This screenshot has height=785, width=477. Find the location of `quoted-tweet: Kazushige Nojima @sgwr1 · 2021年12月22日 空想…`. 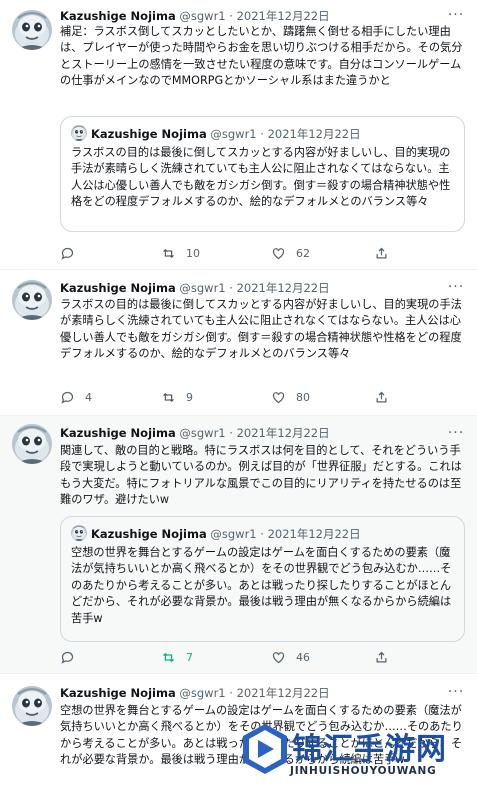

quoted-tweet: Kazushige Nojima @sgwr1 · 2021年12月22日 空想… is located at coordinates (262, 579).